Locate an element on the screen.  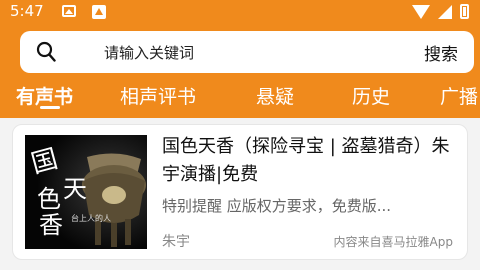
status-bar: 5:47 is located at coordinates (240, 12).